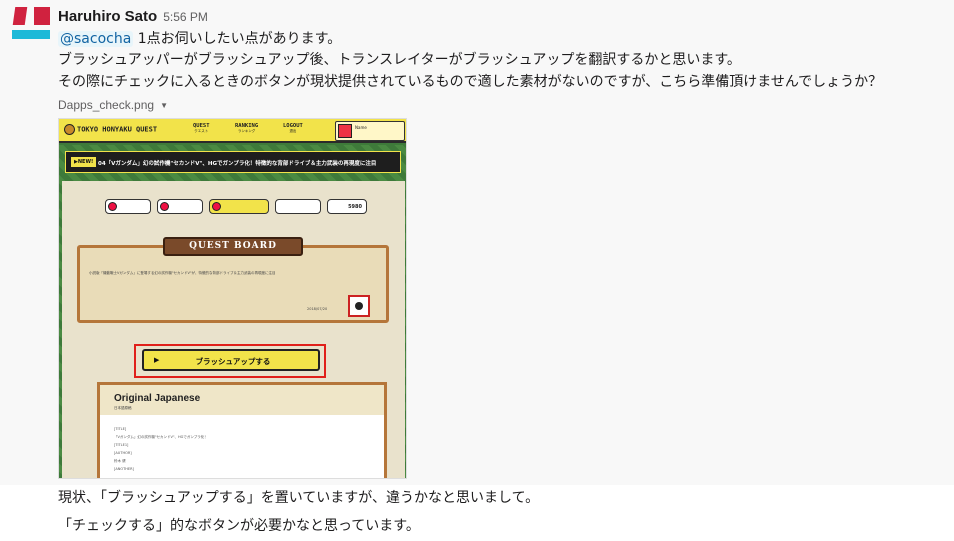 This screenshot has height=541, width=954. What do you see at coordinates (20, 16) in the screenshot?
I see `avatar-shape-left` at bounding box center [20, 16].